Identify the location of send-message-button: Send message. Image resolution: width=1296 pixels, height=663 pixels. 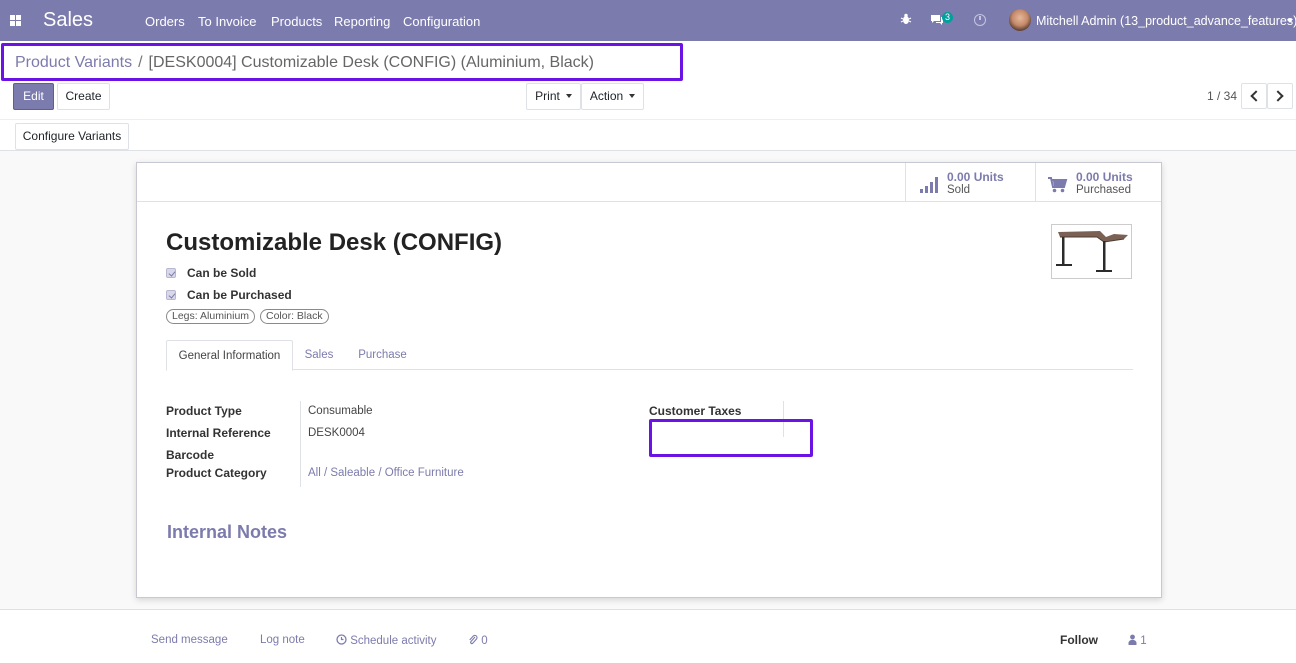
(189, 640).